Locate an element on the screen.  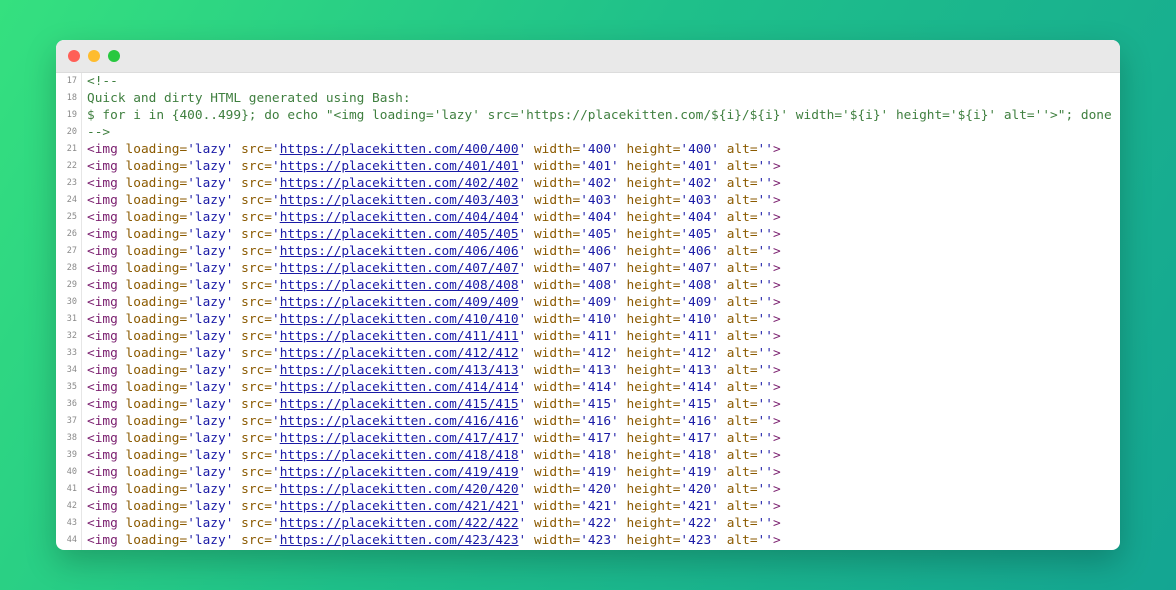
src-link: https://placekitten.com/400/400 is located at coordinates (399, 149).